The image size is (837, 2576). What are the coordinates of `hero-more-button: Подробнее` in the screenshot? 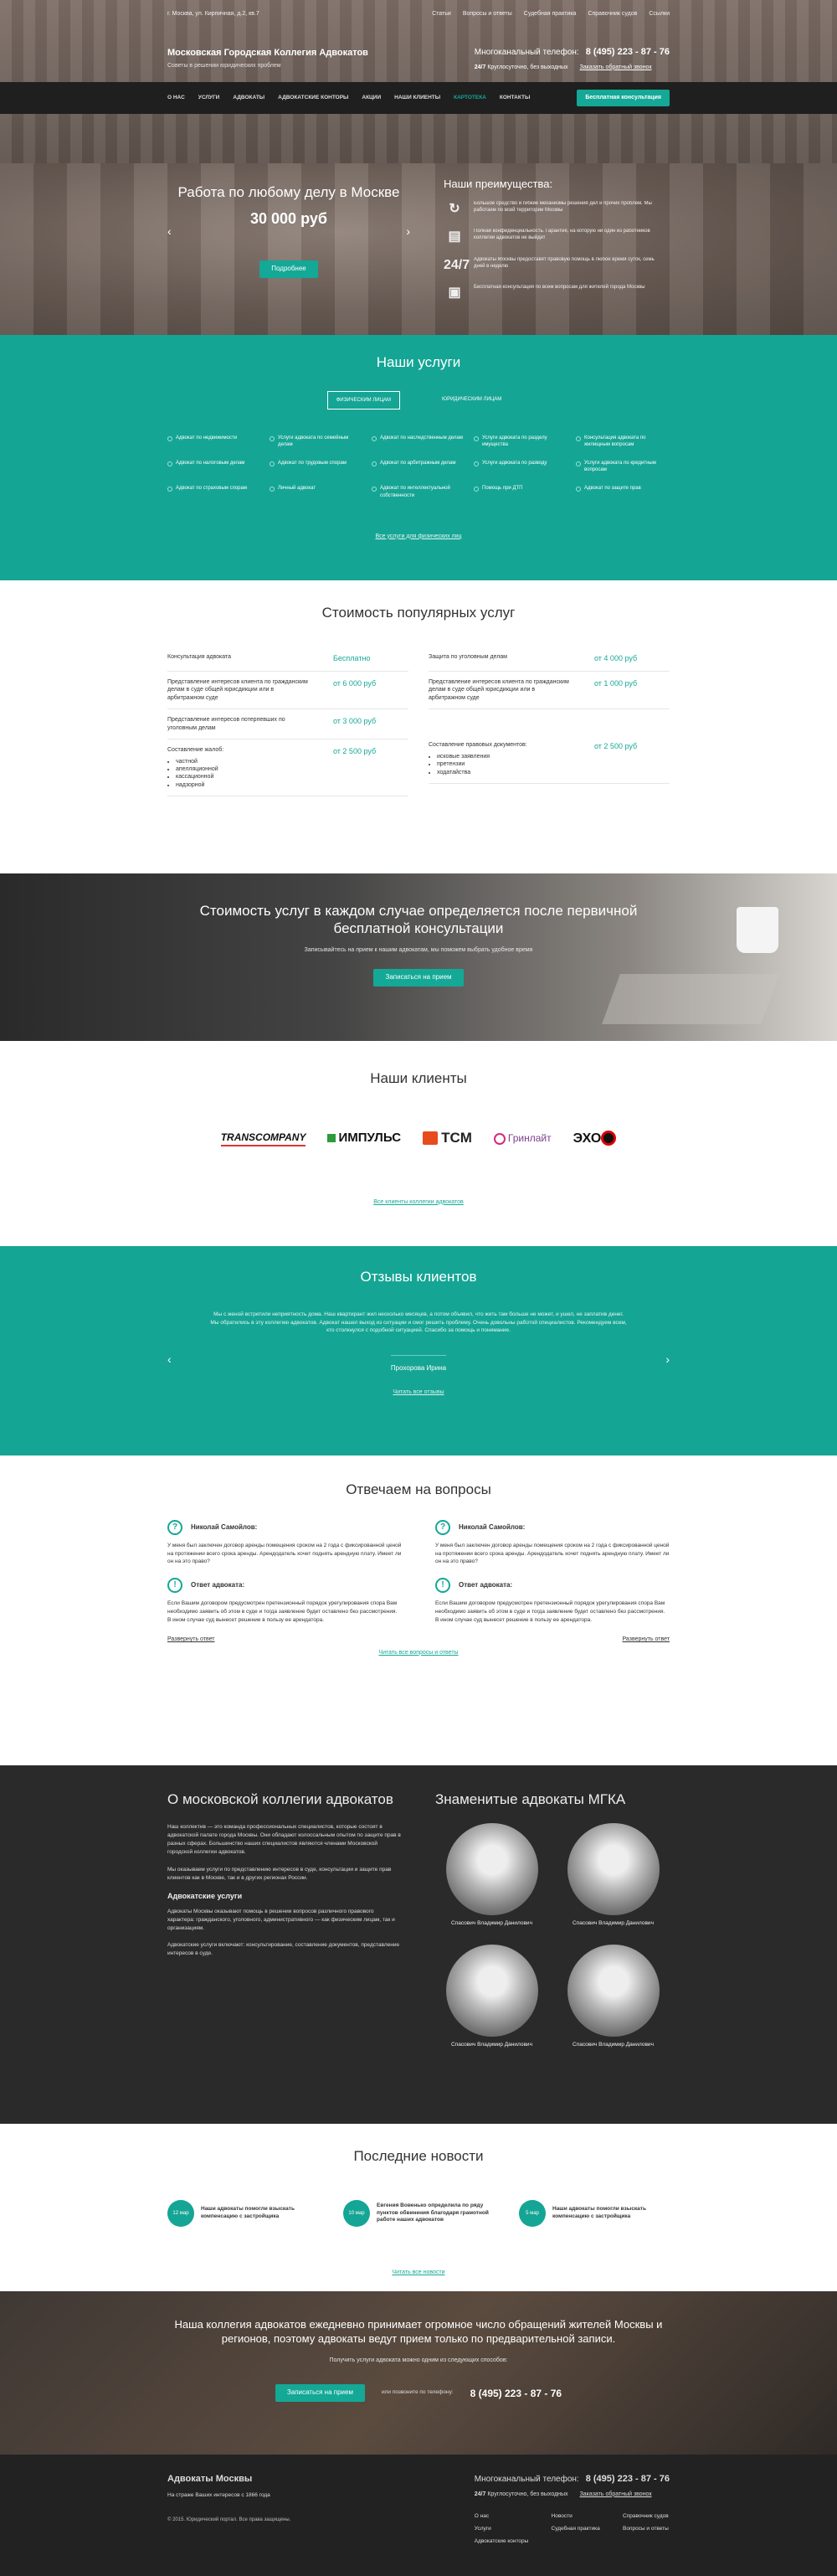 It's located at (289, 269).